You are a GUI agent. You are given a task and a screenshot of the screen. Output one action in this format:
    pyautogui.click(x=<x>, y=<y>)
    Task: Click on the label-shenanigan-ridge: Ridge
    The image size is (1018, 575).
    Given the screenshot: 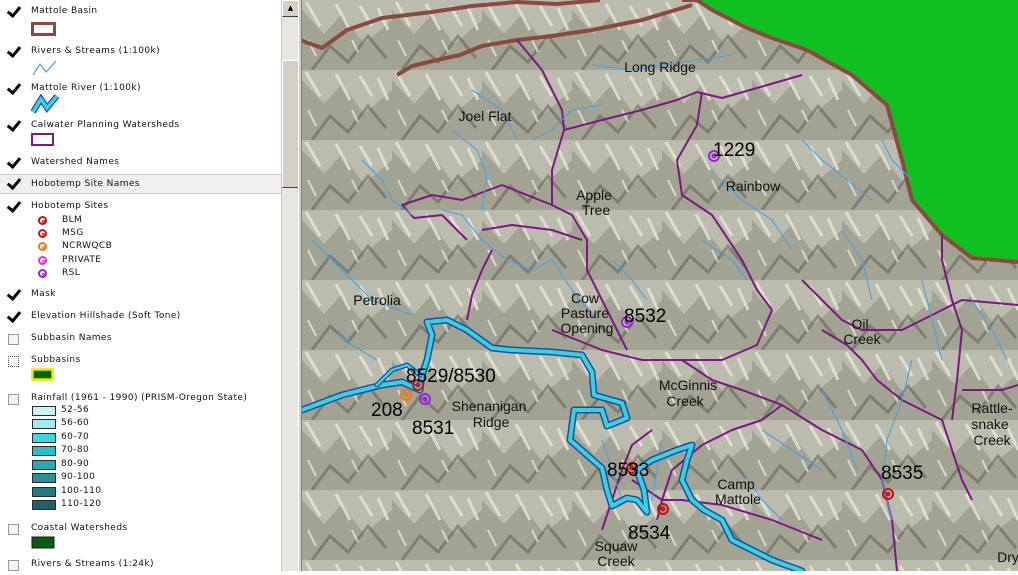 What is the action you would take?
    pyautogui.click(x=491, y=422)
    